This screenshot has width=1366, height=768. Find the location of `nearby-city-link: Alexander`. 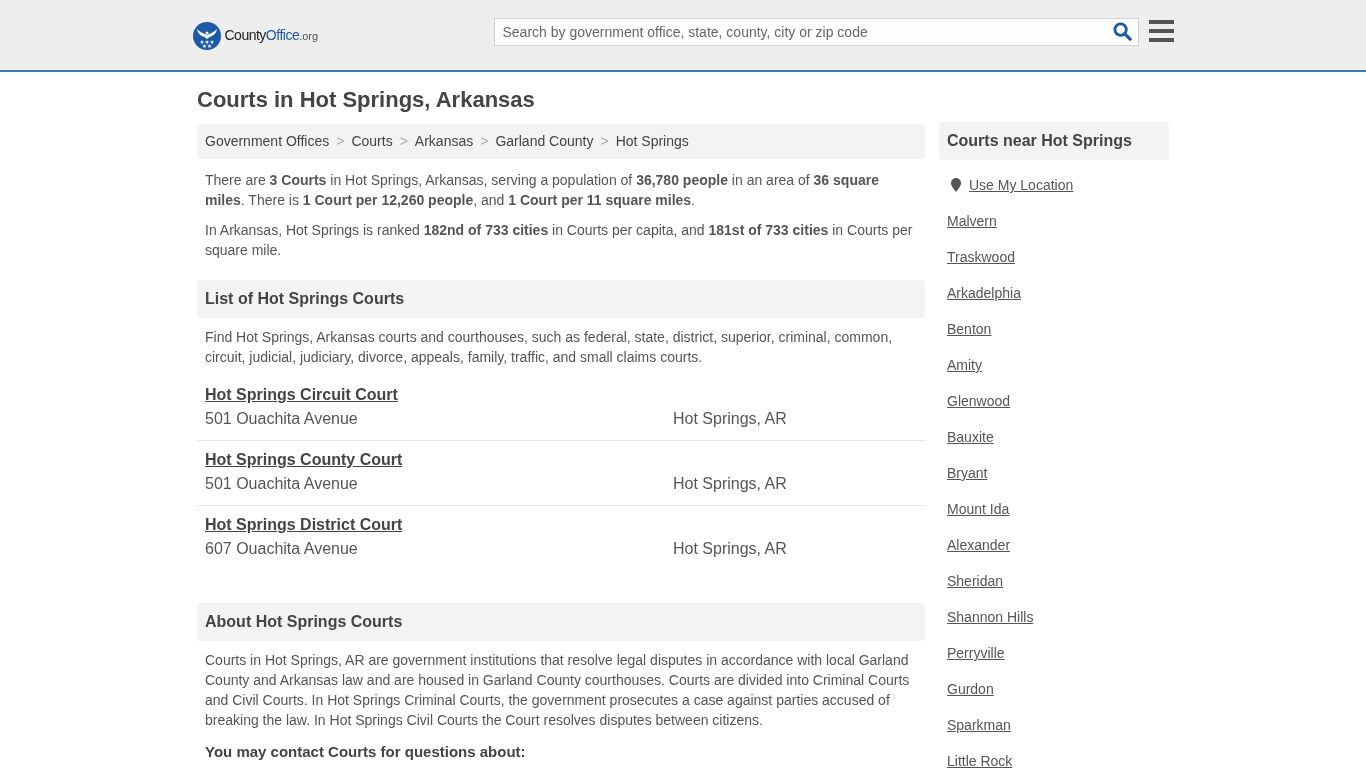

nearby-city-link: Alexander is located at coordinates (979, 545).